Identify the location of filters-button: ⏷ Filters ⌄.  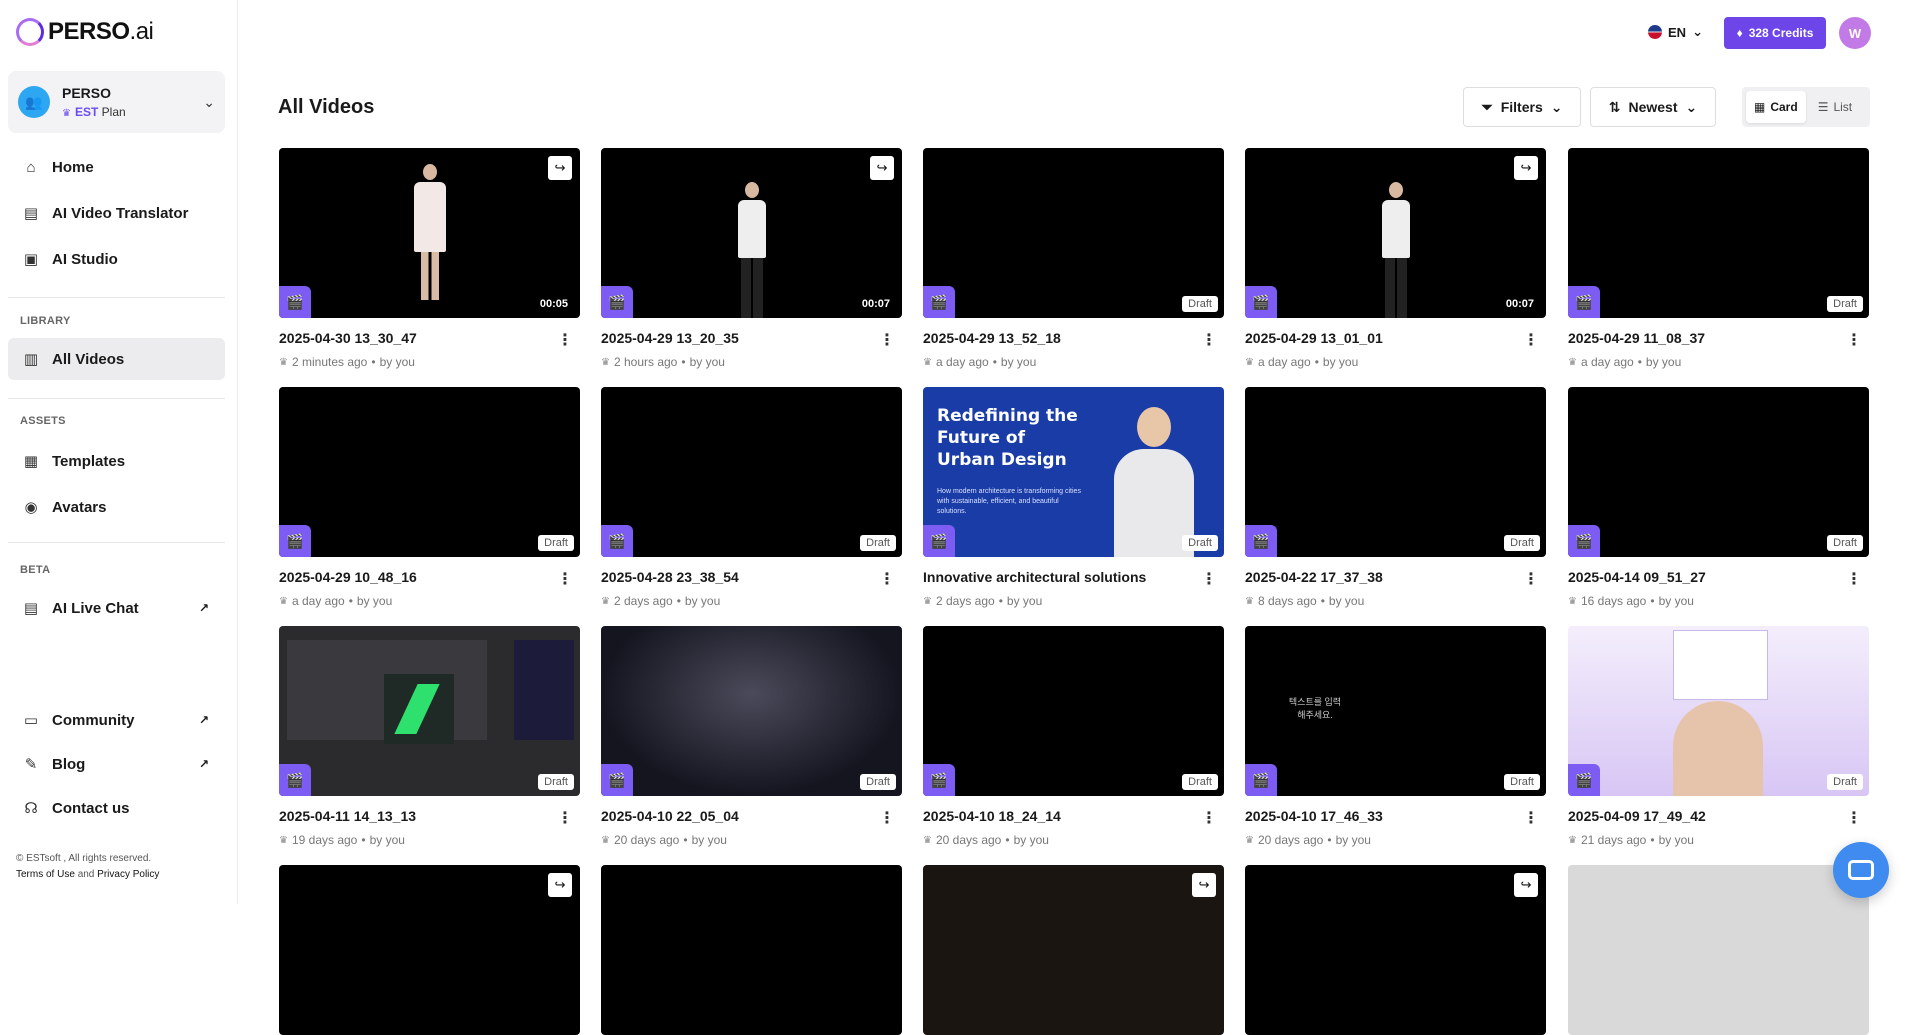
(1522, 107).